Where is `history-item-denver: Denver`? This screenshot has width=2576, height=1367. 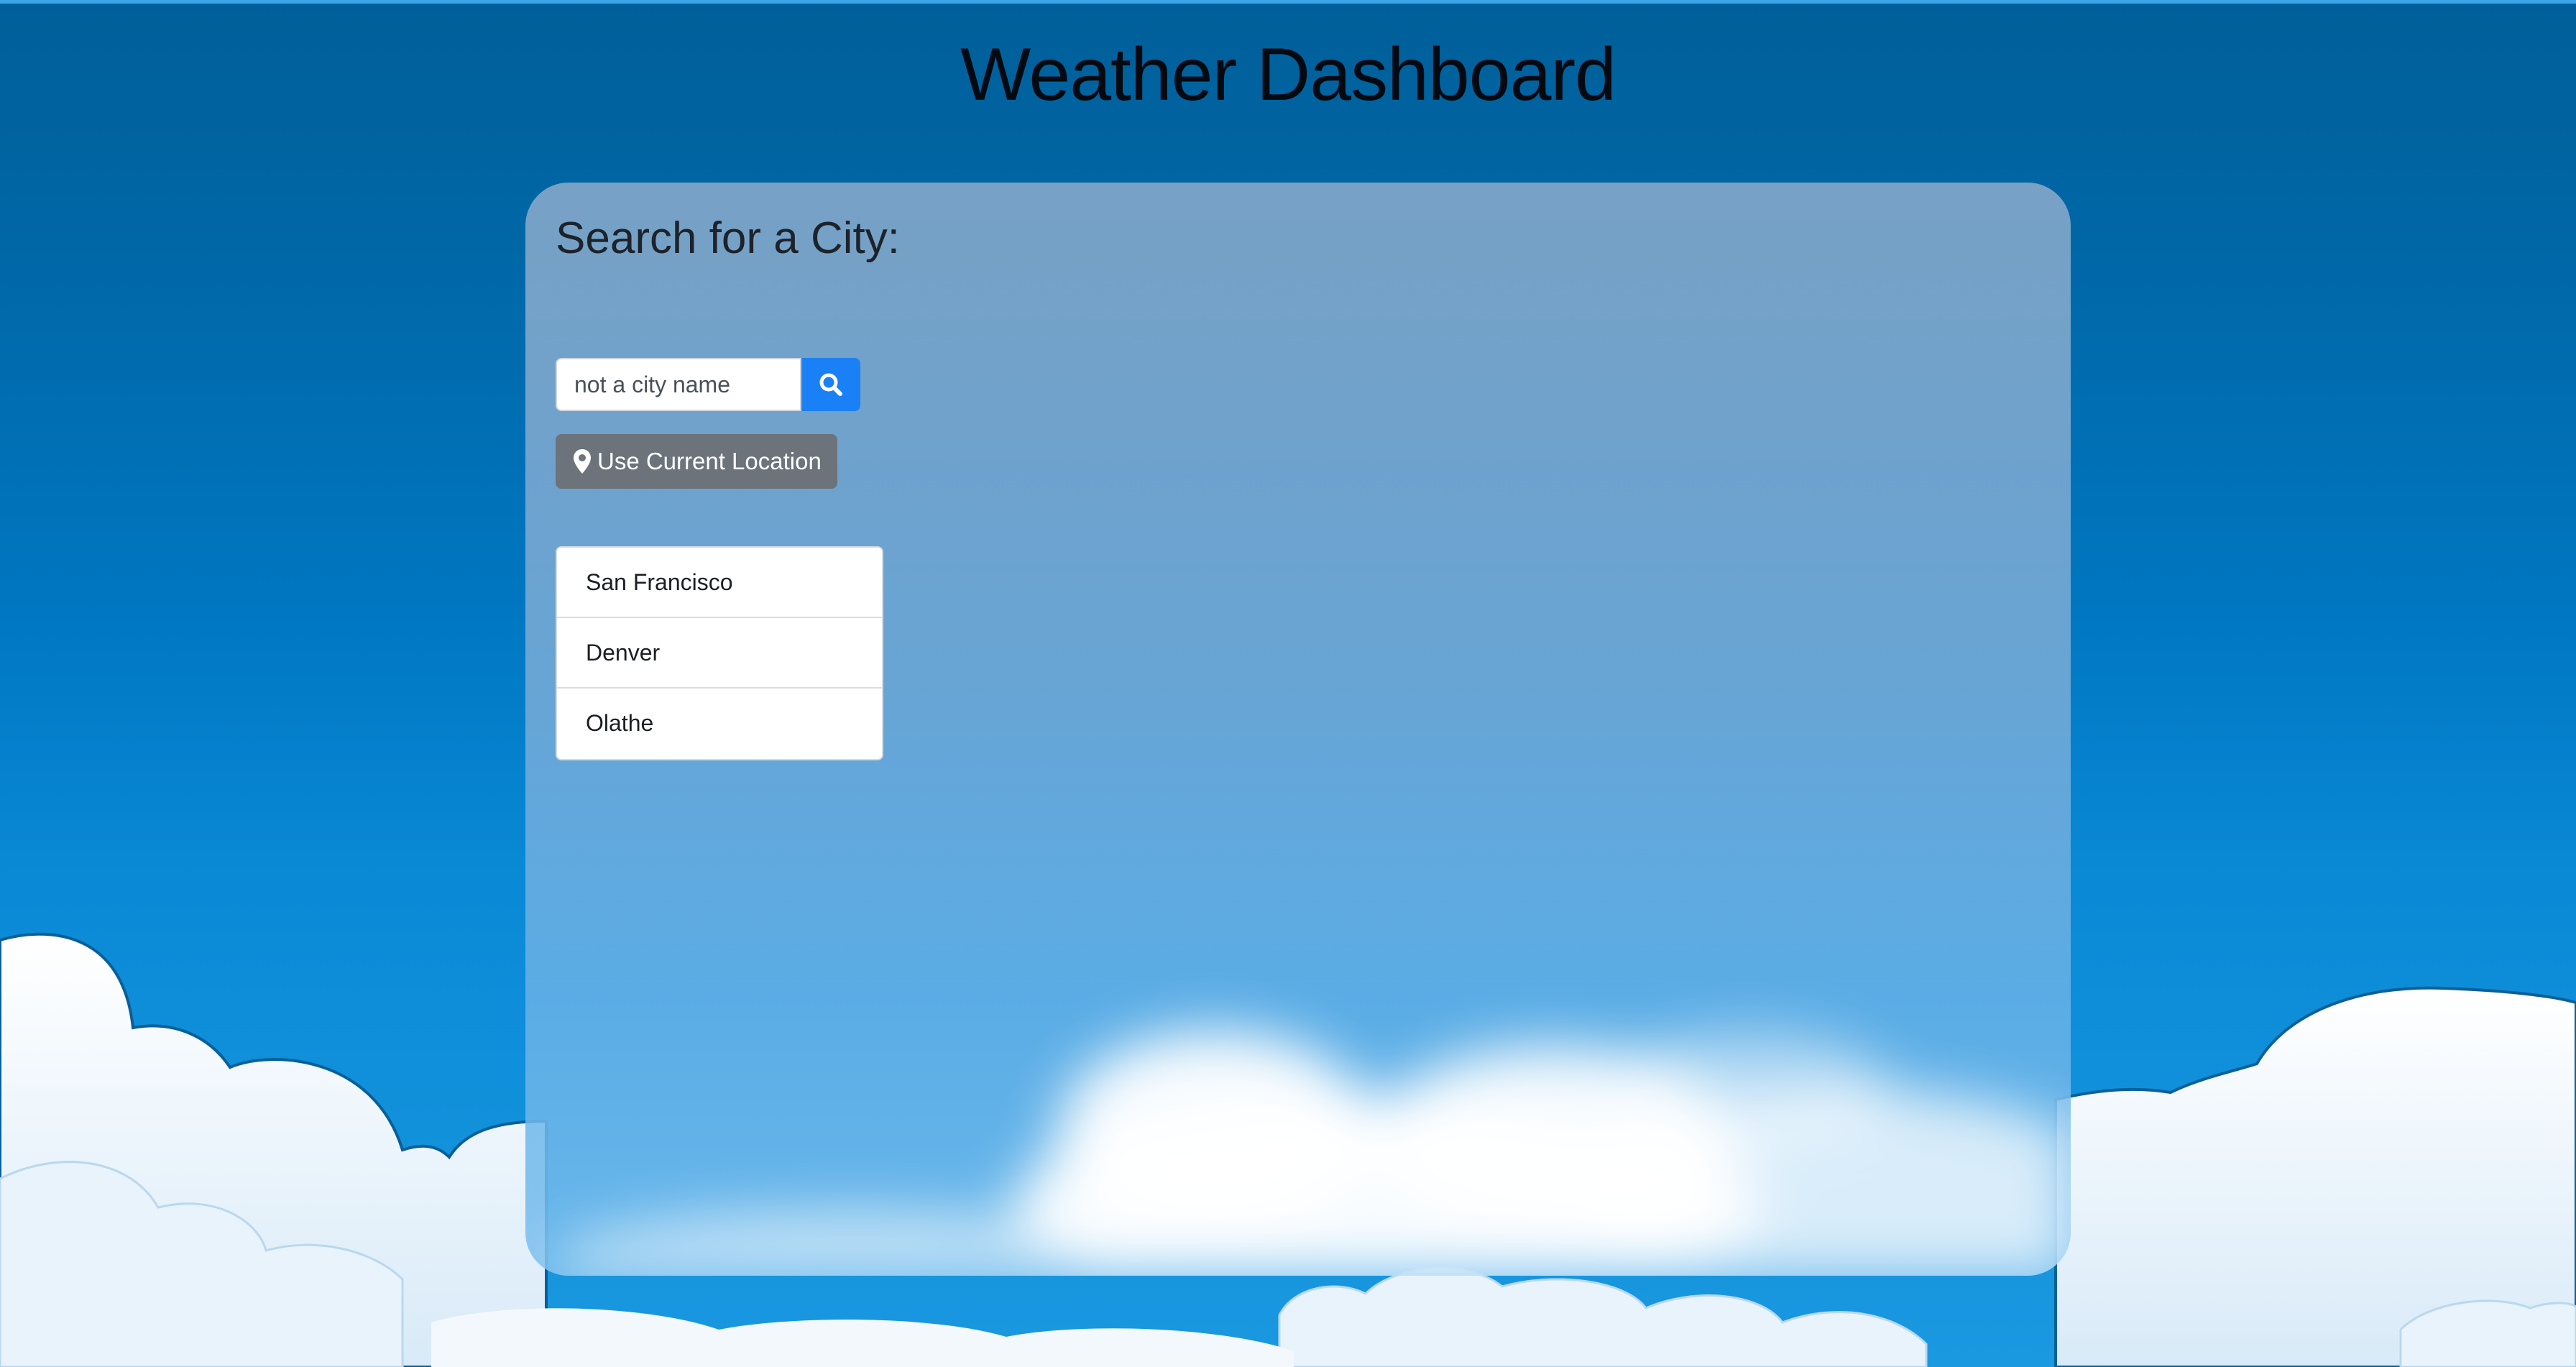 history-item-denver: Denver is located at coordinates (719, 653).